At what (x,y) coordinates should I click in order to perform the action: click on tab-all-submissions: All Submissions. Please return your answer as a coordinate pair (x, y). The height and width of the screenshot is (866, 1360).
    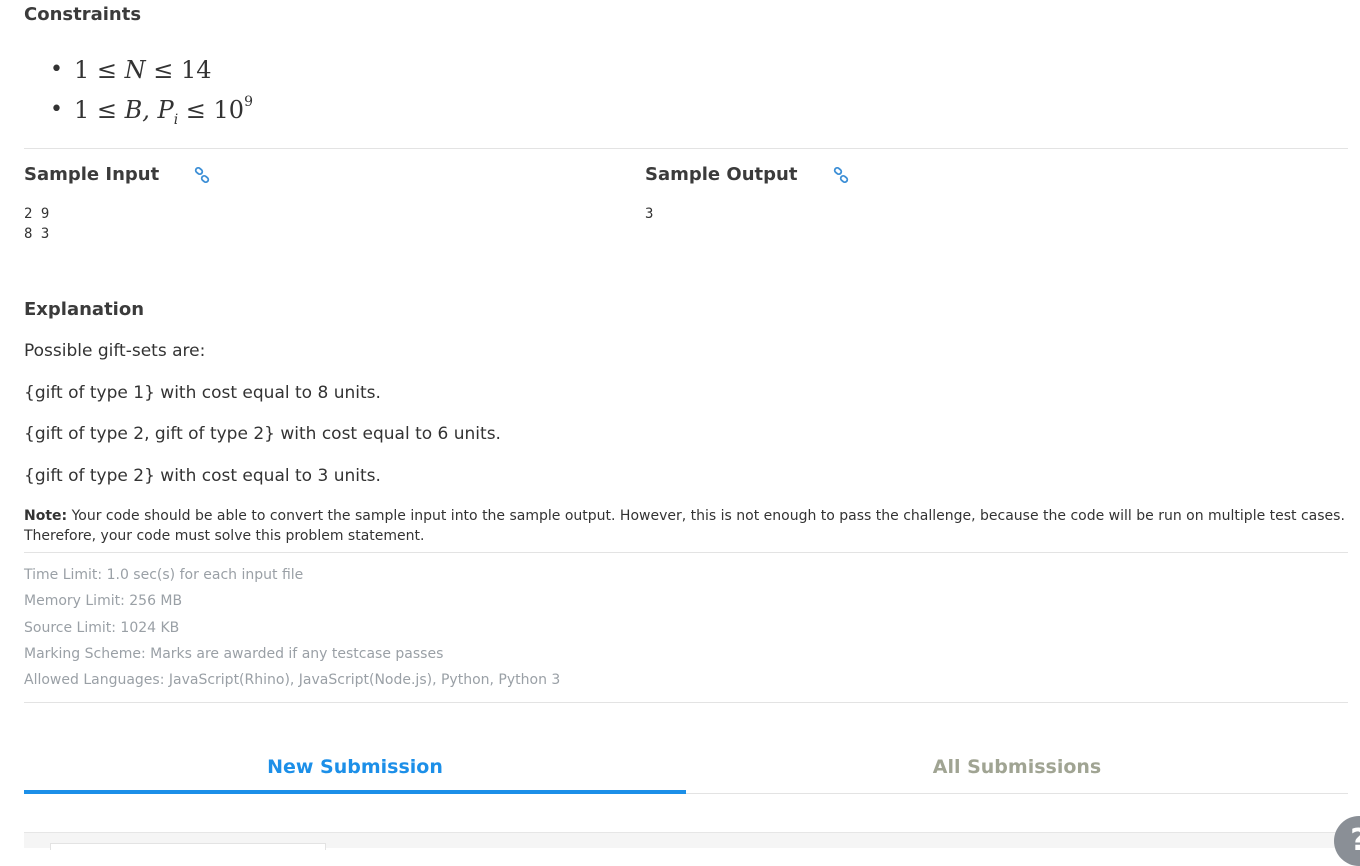
    Looking at the image, I should click on (1017, 770).